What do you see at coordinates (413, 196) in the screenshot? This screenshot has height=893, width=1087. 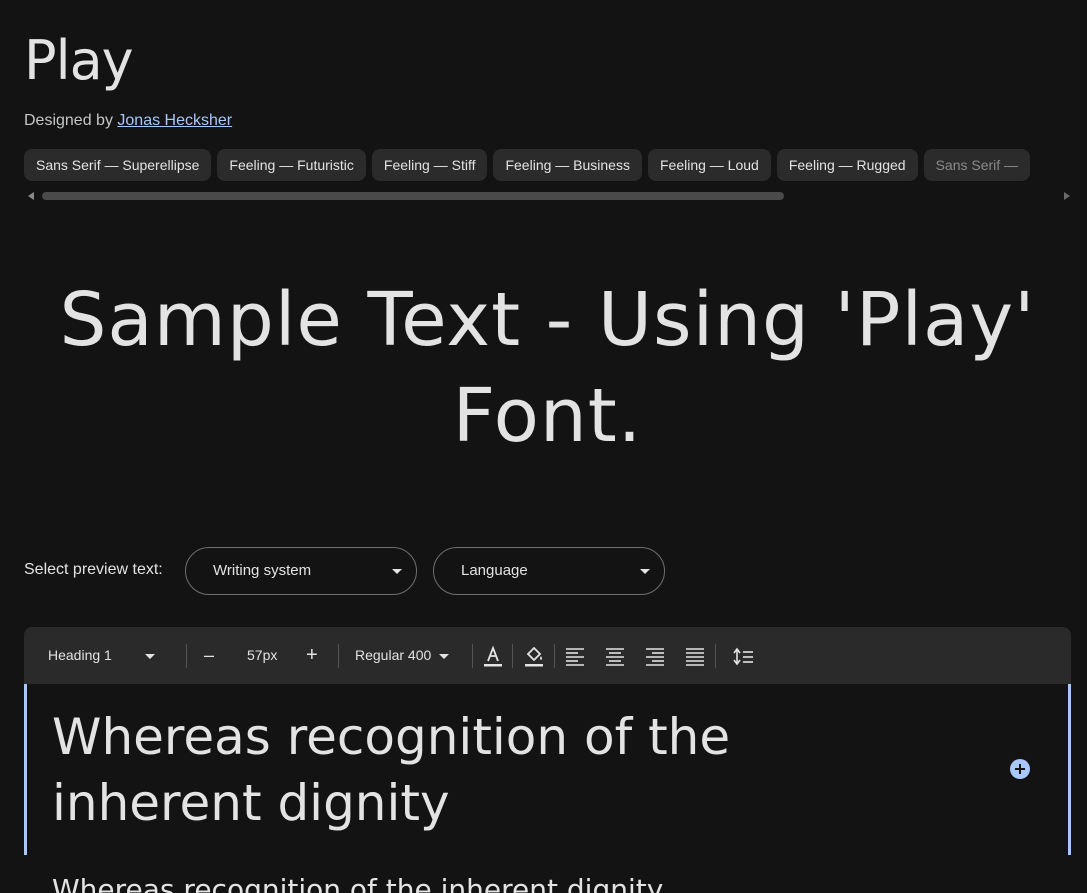 I see `scrollbar-thumb` at bounding box center [413, 196].